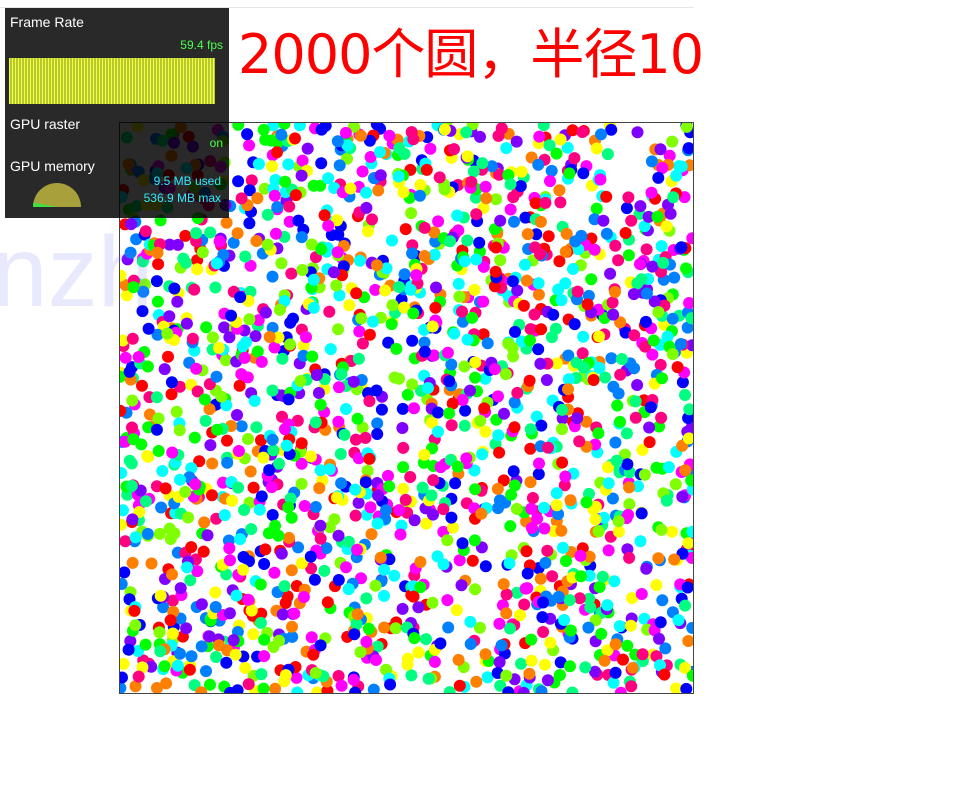 The image size is (958, 802). What do you see at coordinates (216, 143) in the screenshot?
I see `gpu-raster-value: on` at bounding box center [216, 143].